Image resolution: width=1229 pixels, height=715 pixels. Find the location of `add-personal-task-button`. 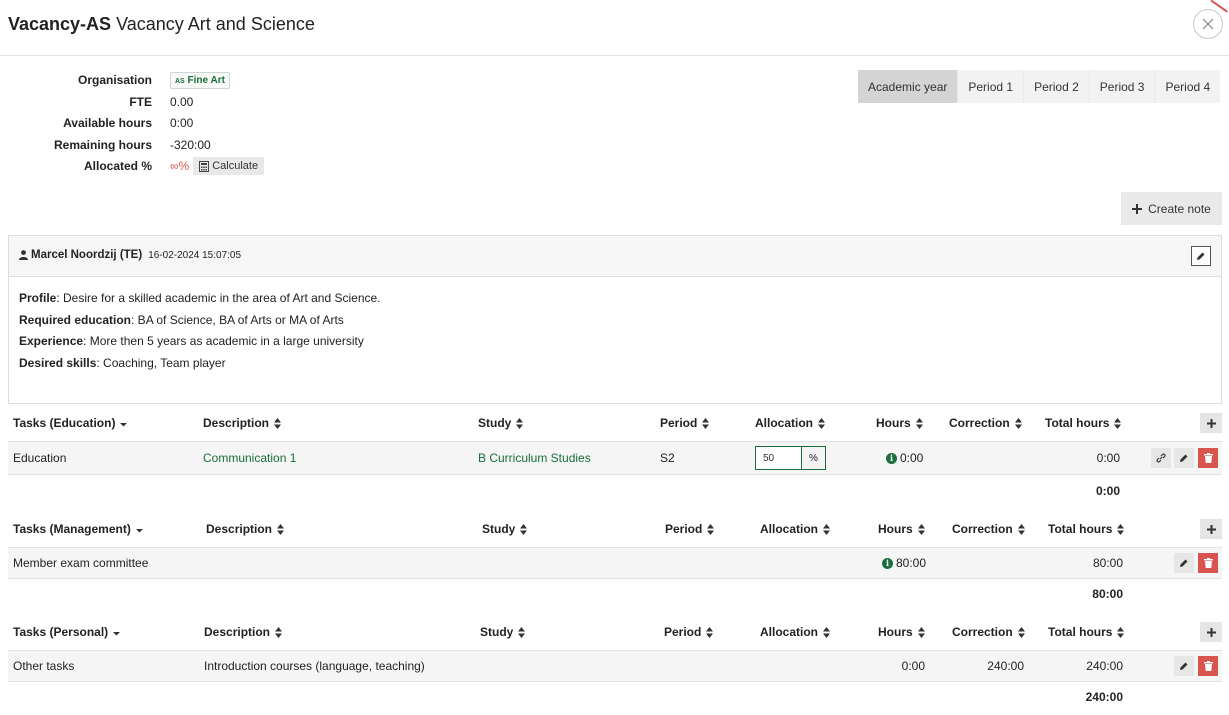

add-personal-task-button is located at coordinates (1211, 632).